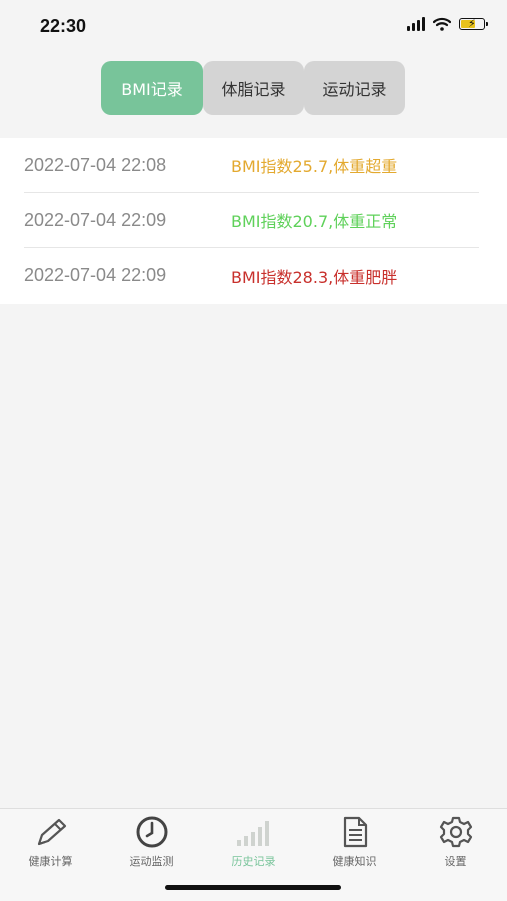 Image resolution: width=507 pixels, height=901 pixels. Describe the element at coordinates (314, 221) in the screenshot. I see `record-result: BMI指数20.7,体重正常` at that location.